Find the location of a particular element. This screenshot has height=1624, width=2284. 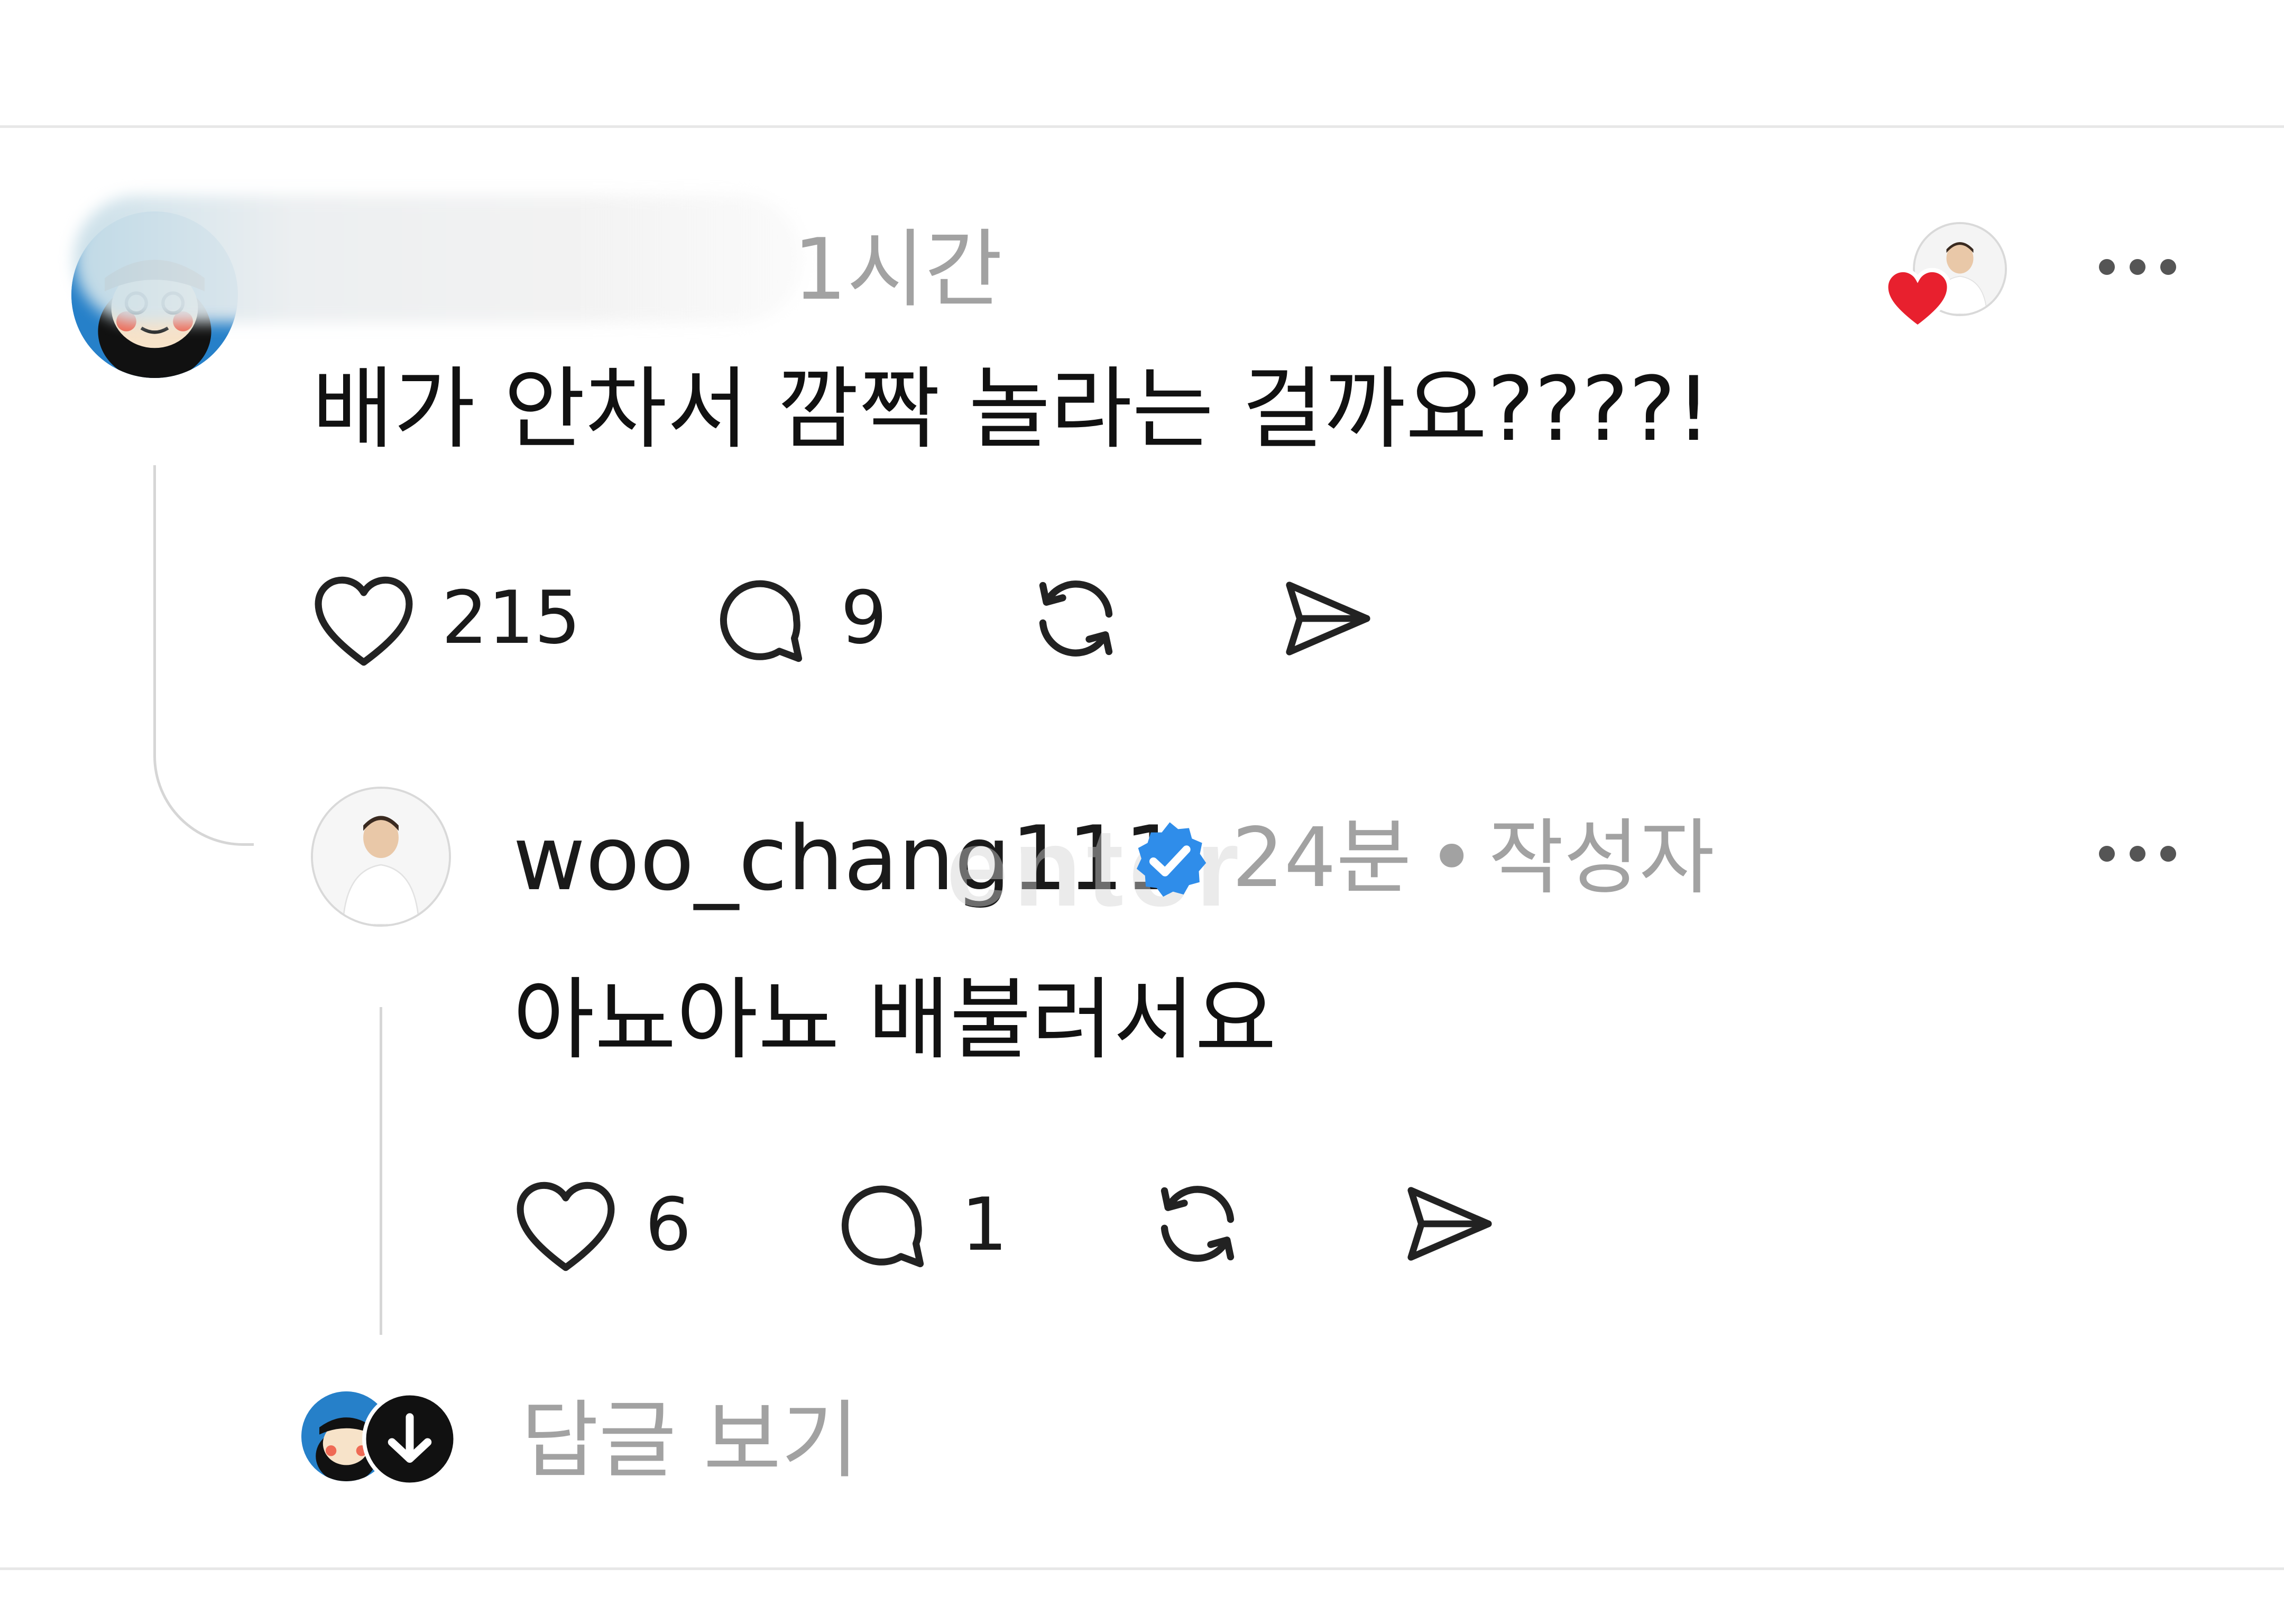

reply-like-count: 6 is located at coordinates (668, 1224).